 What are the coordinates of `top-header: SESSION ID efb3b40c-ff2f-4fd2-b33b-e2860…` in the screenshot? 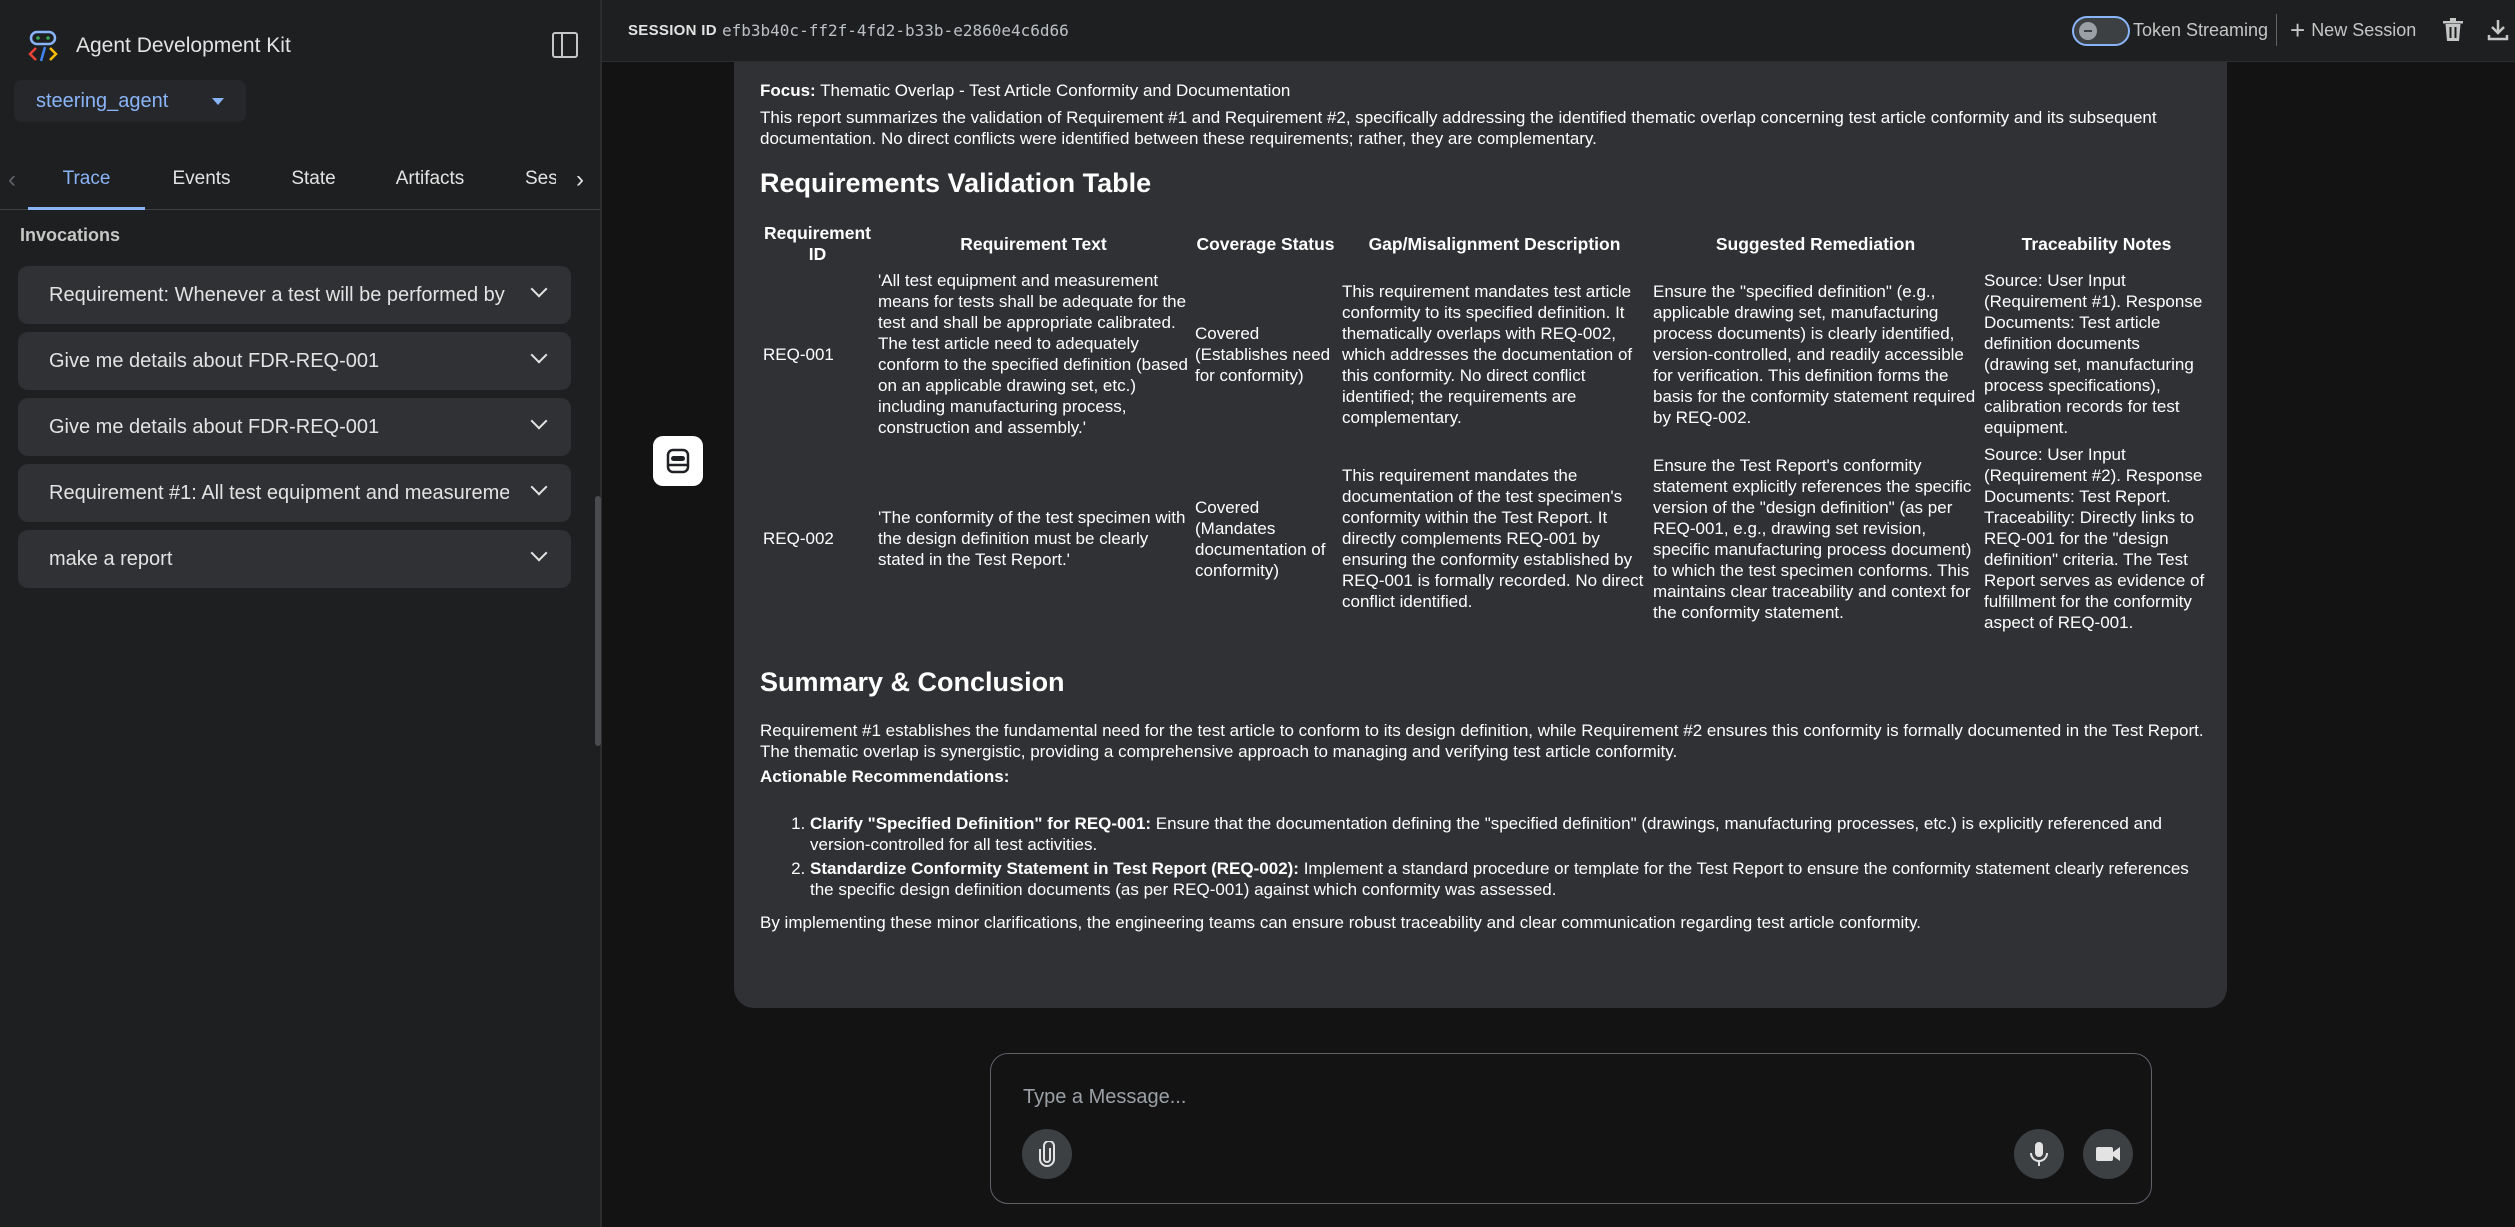 It's located at (1558, 31).